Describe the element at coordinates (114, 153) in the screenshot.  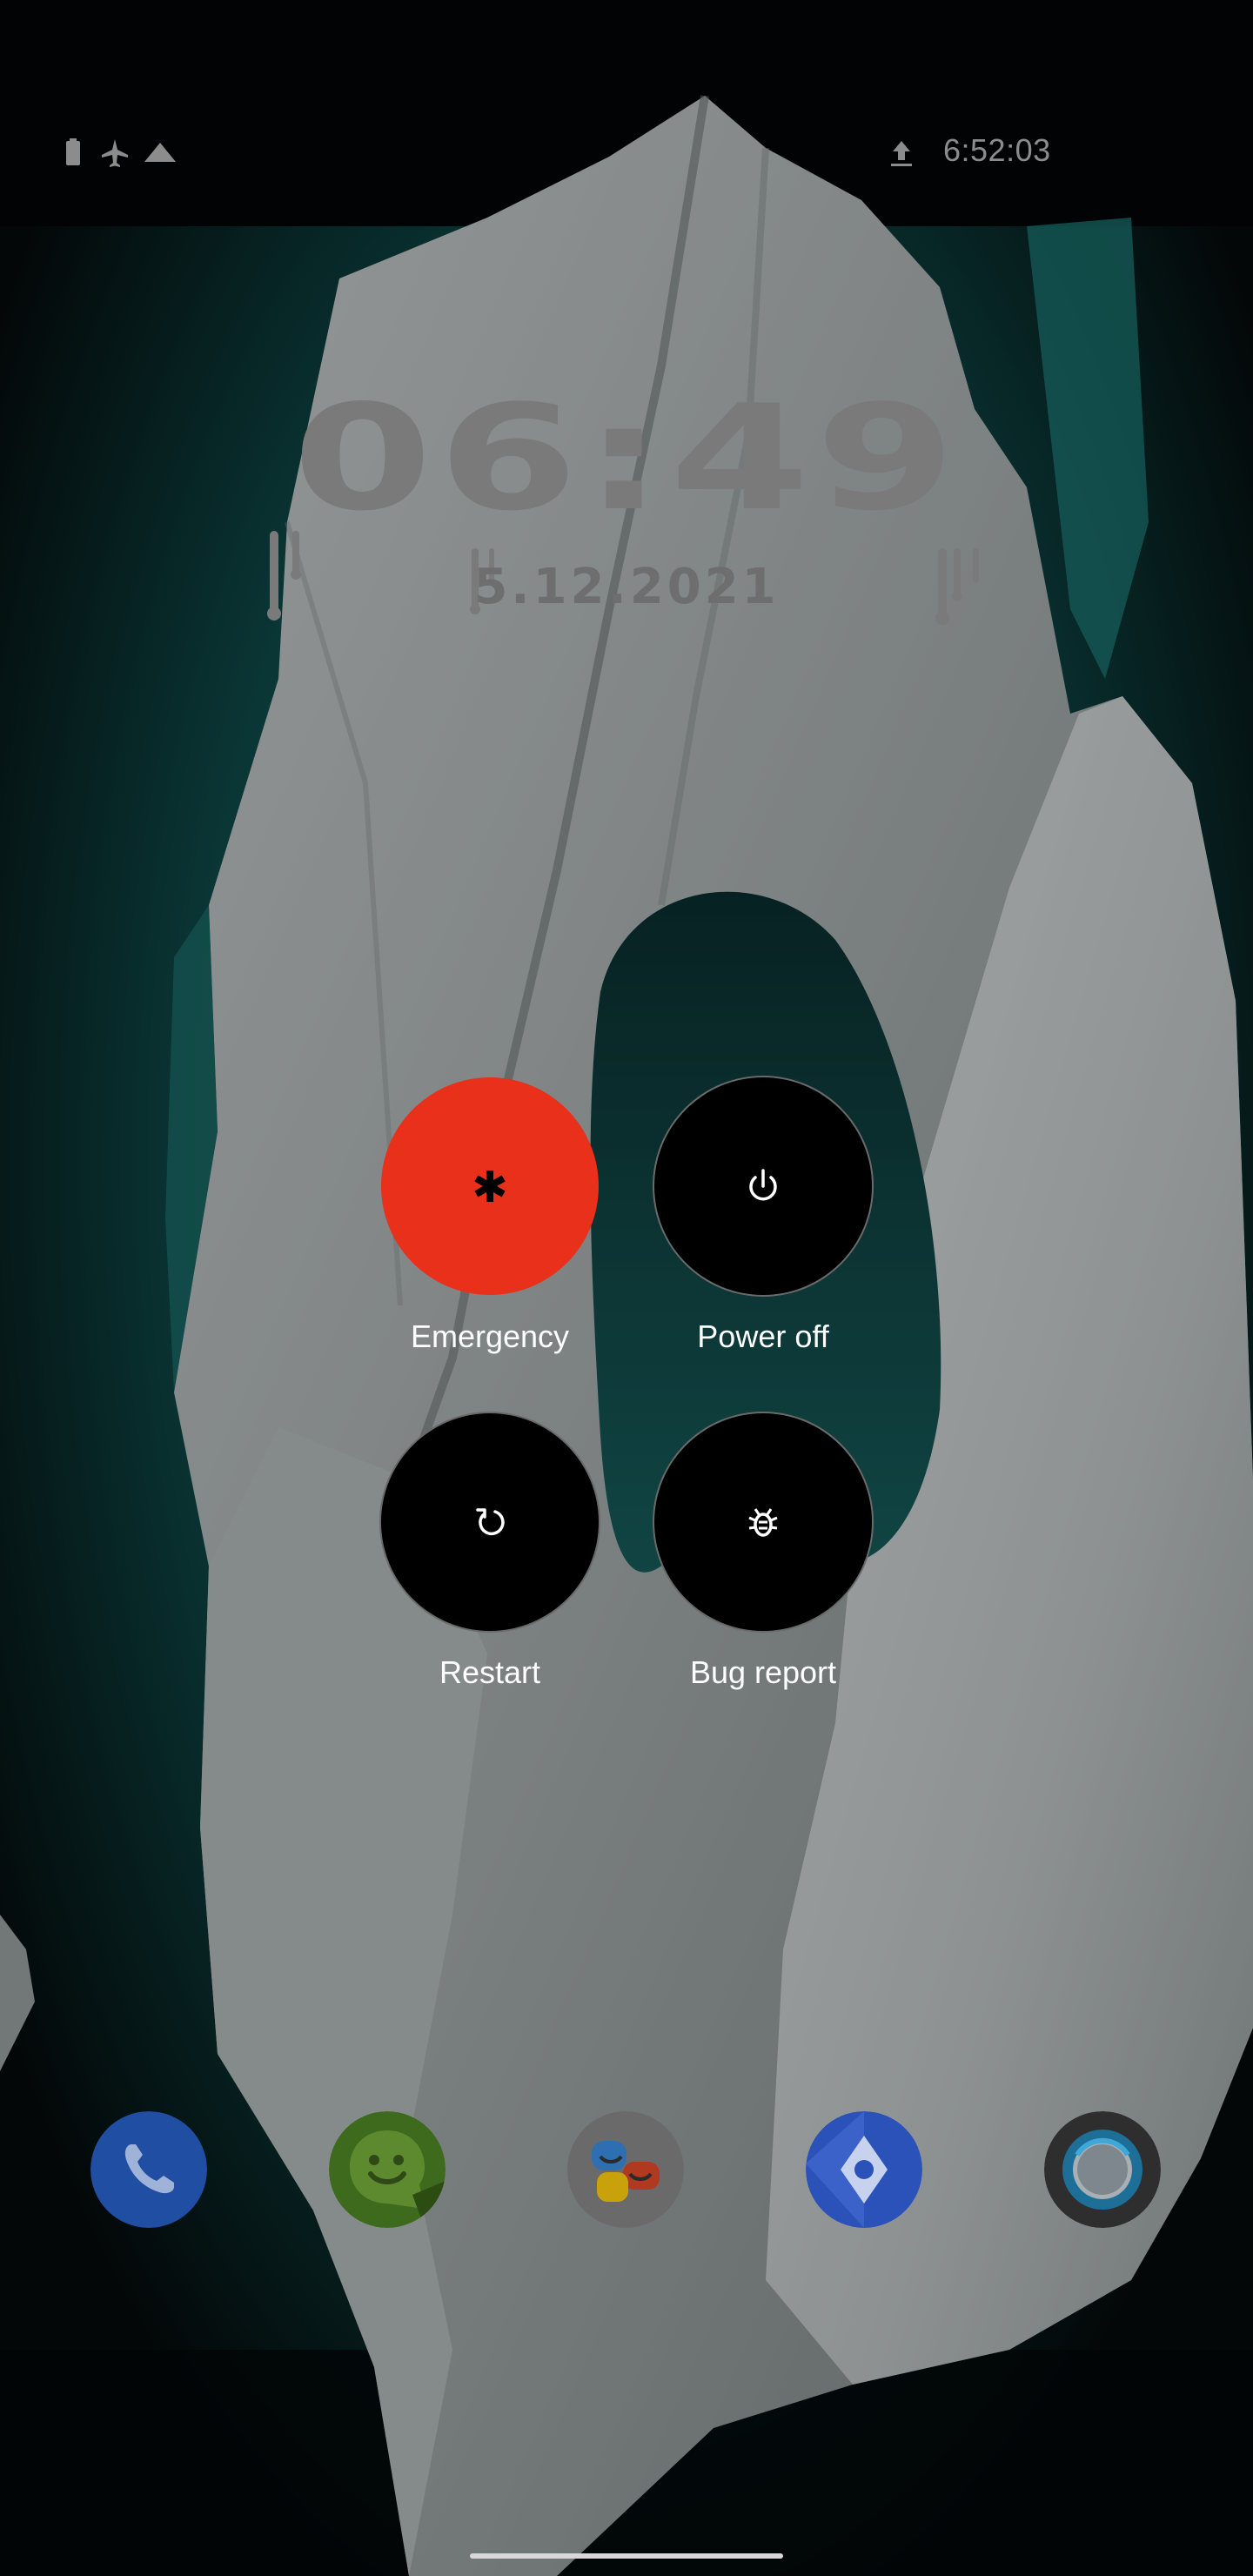
I see `airplane-mode-icon` at that location.